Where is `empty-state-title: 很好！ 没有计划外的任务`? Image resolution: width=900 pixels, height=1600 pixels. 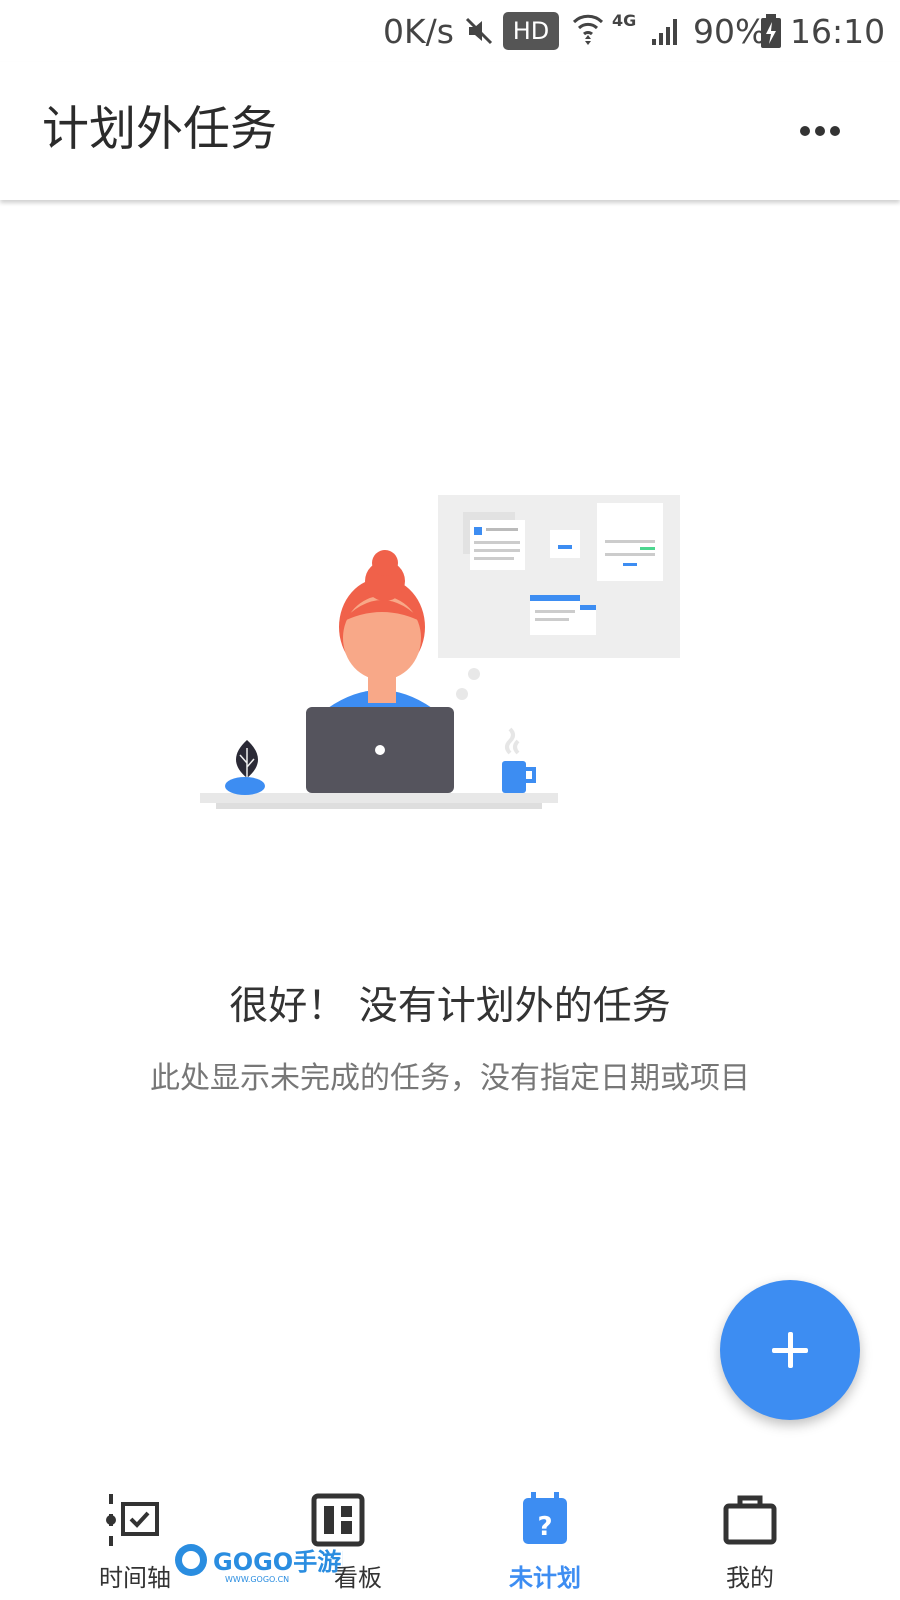 empty-state-title: 很好！ 没有计划外的任务 is located at coordinates (450, 1006).